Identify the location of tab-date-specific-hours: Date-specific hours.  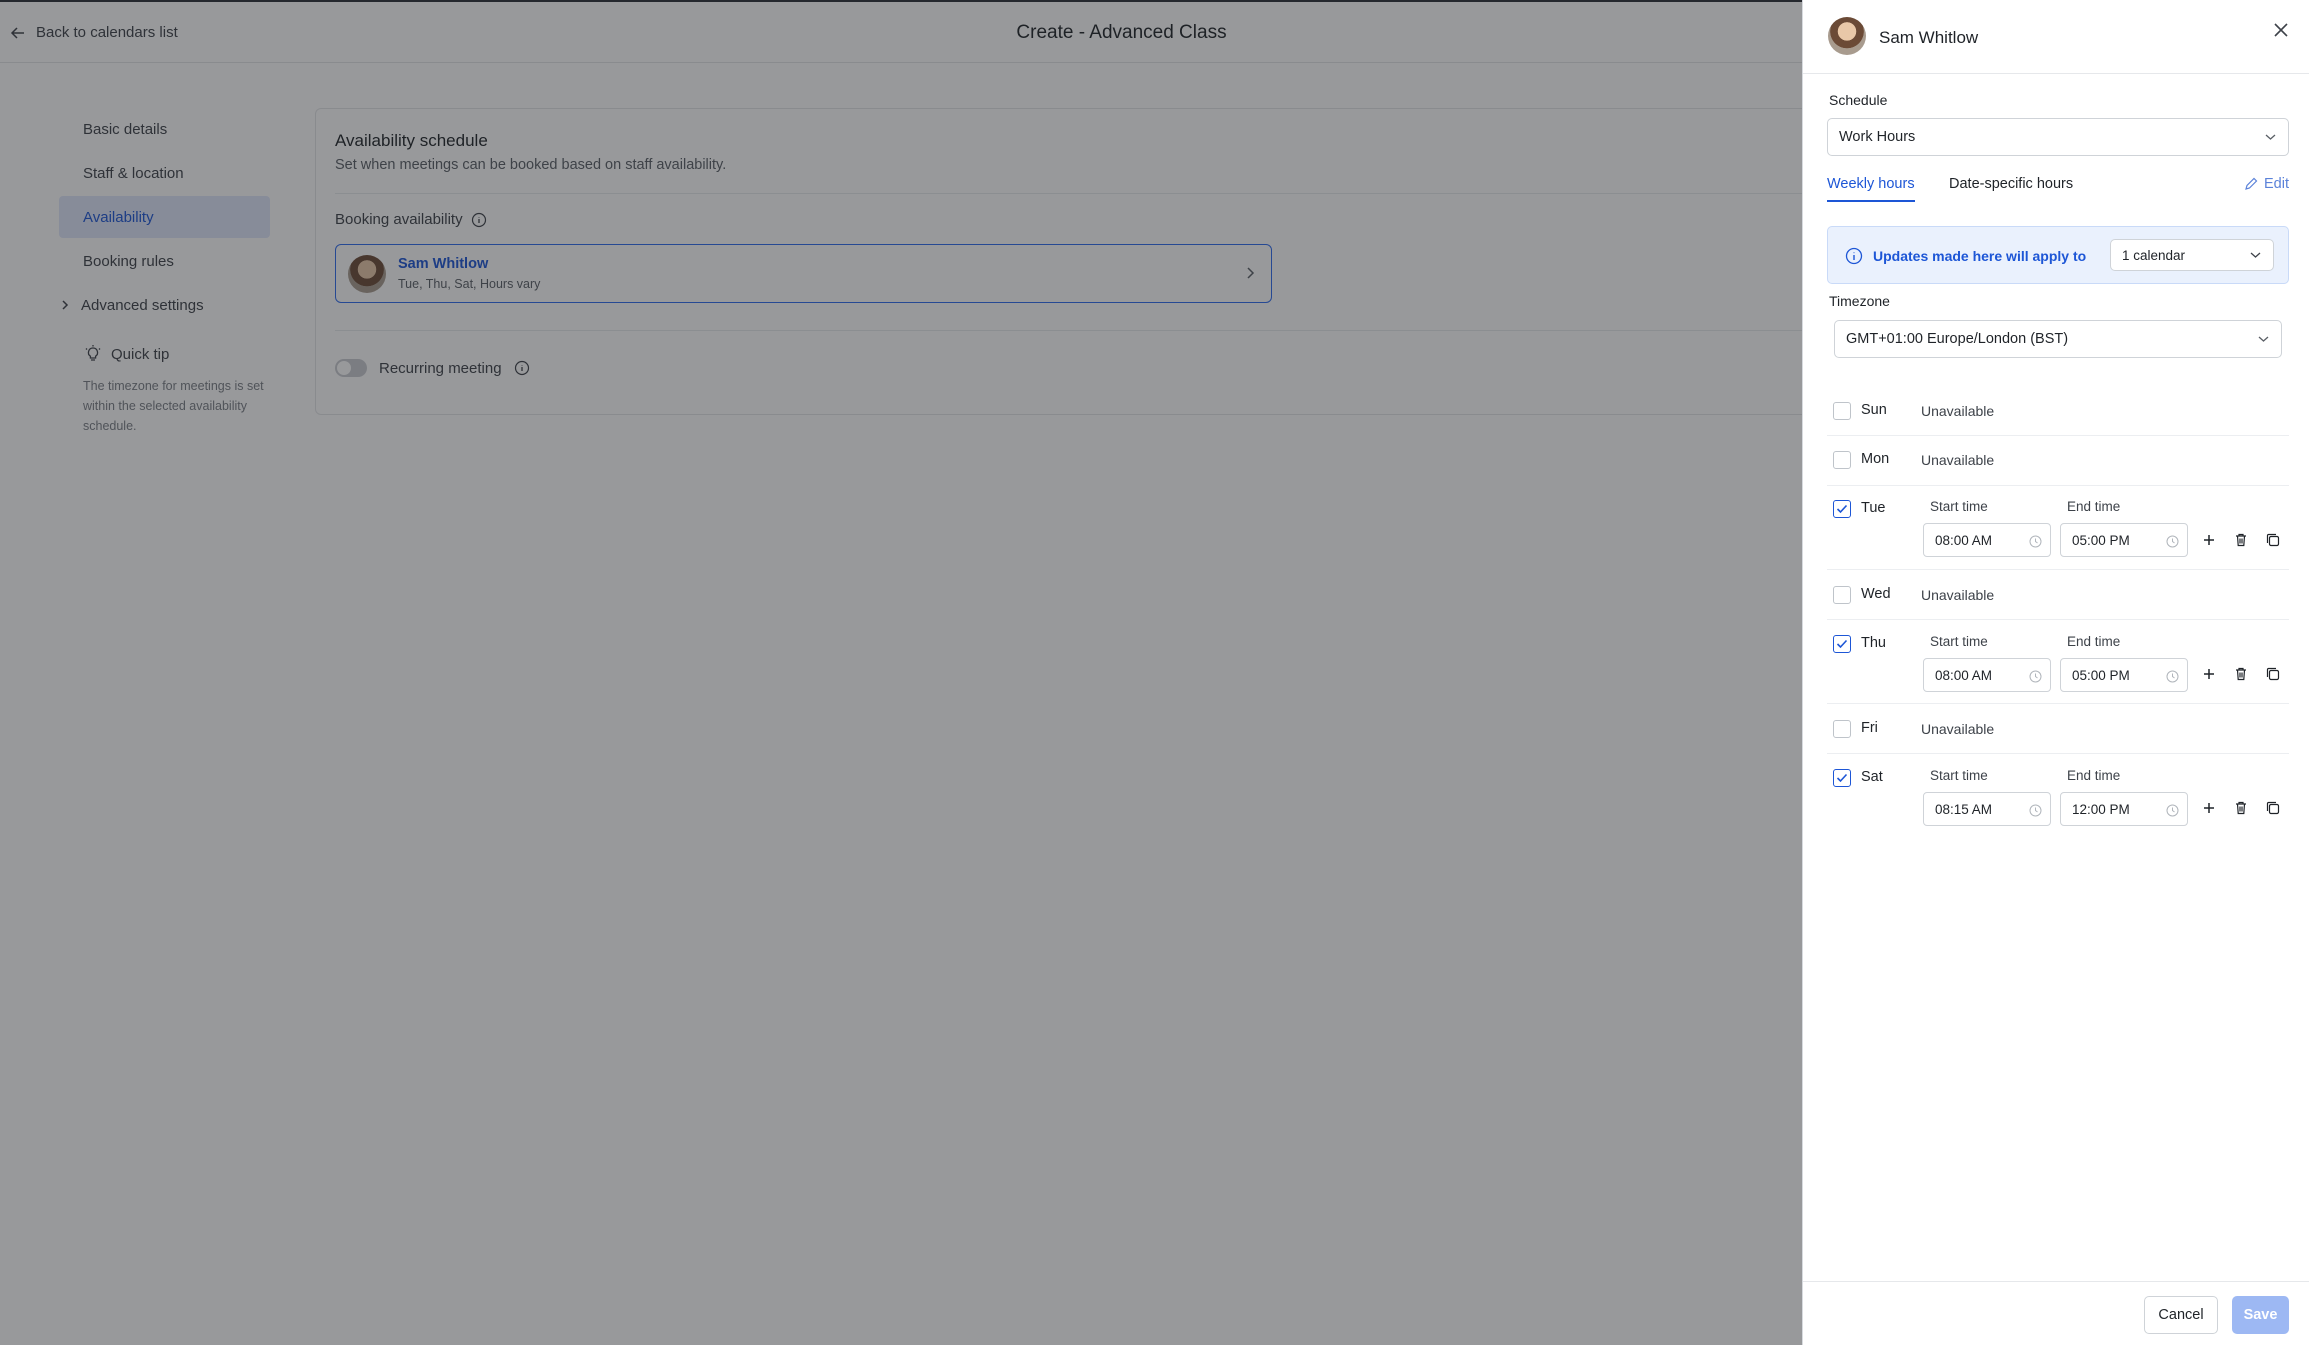
(2011, 184).